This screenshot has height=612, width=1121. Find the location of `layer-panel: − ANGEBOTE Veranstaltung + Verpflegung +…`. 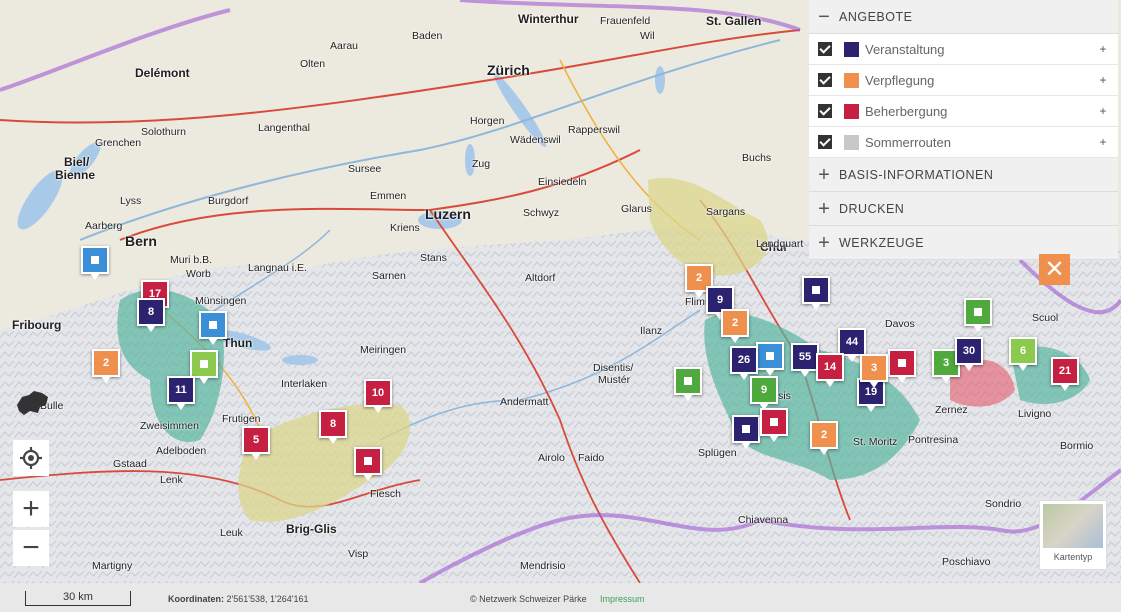

layer-panel: − ANGEBOTE Veranstaltung + Verpflegung +… is located at coordinates (963, 130).